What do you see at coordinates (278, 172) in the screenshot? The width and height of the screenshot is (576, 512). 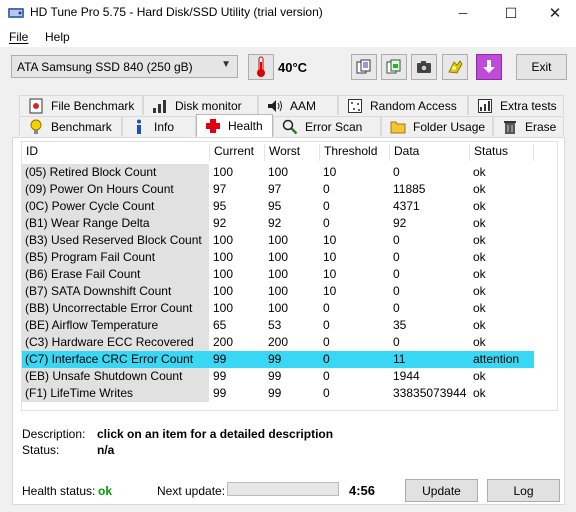 I see `table-row: (05) Retired Block Count 100 100 10 0 ok` at bounding box center [278, 172].